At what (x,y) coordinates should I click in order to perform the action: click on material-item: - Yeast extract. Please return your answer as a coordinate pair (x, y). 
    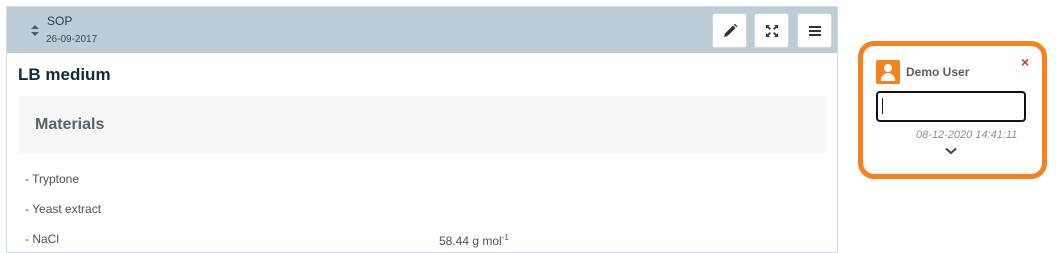
    Looking at the image, I should click on (63, 209).